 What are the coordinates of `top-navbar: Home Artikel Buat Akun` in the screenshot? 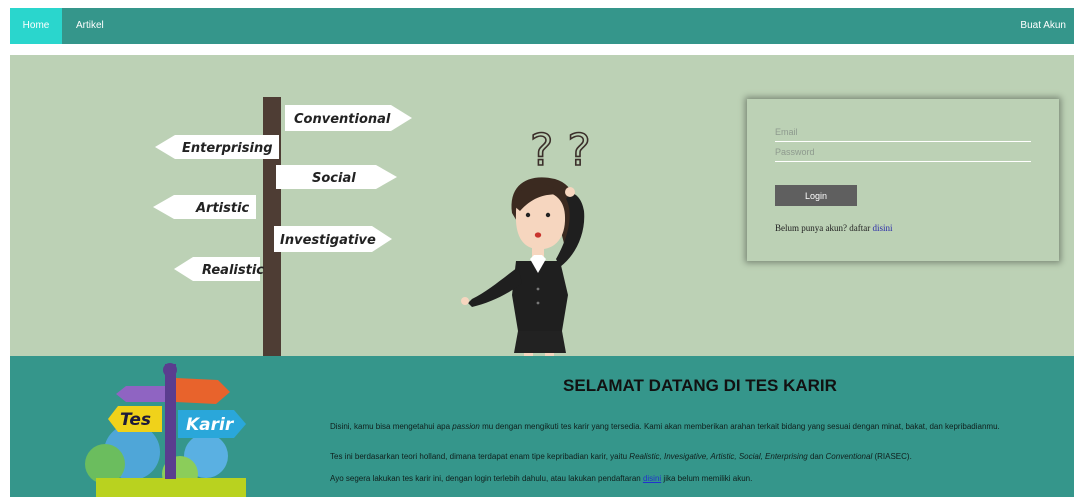 It's located at (542, 26).